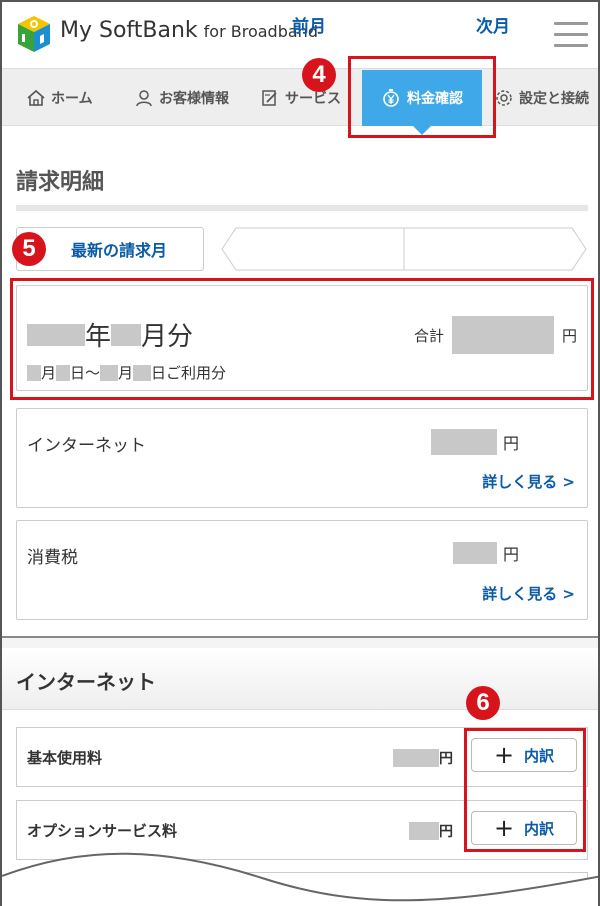 The image size is (600, 906). Describe the element at coordinates (86, 682) in the screenshot. I see `section-title: インターネット` at that location.